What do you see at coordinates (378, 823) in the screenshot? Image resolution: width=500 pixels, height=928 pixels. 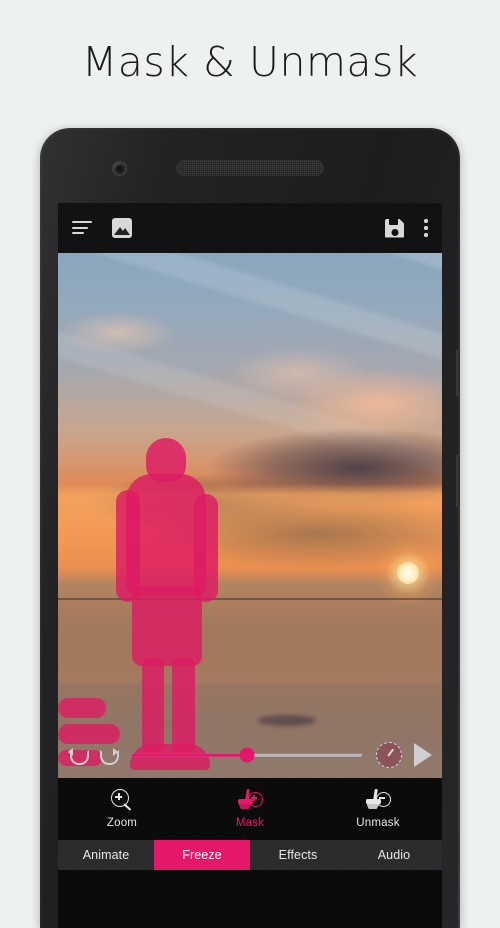 I see `tool-unmask-label: Unmask` at bounding box center [378, 823].